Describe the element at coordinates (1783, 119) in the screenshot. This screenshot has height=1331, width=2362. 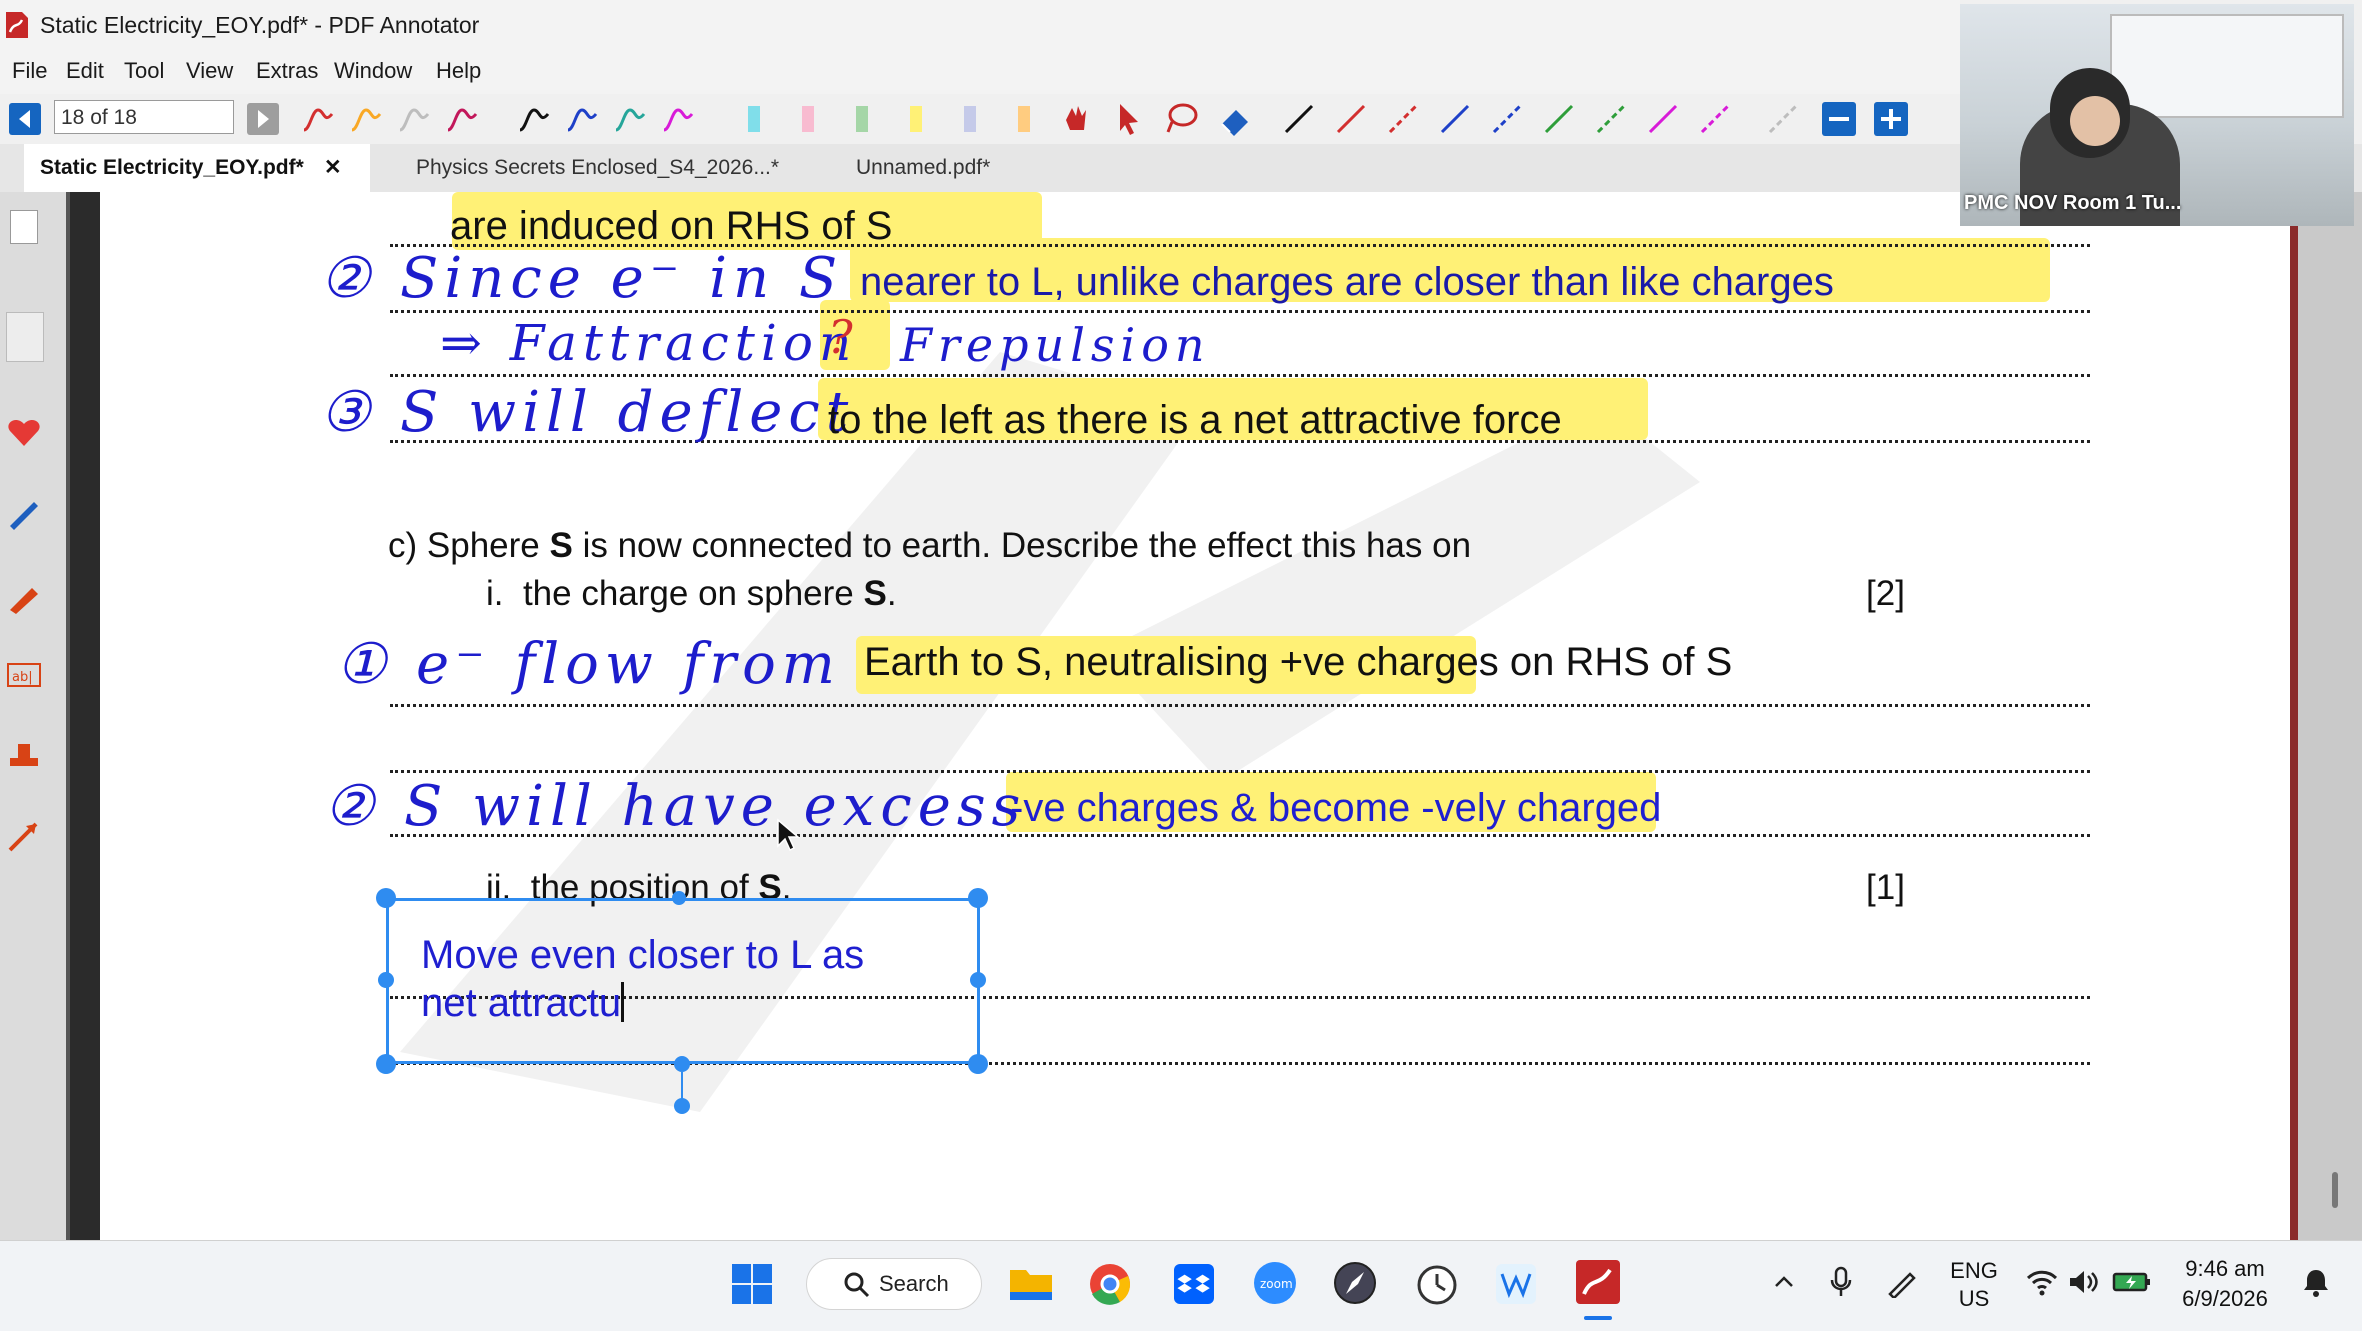
I see `line-gray-dashed-icon` at that location.